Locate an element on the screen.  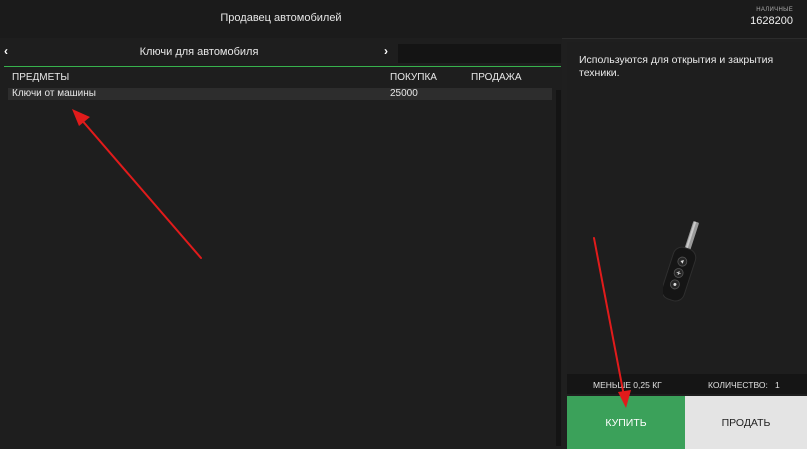
item-name: Ключи от машины is located at coordinates (54, 93).